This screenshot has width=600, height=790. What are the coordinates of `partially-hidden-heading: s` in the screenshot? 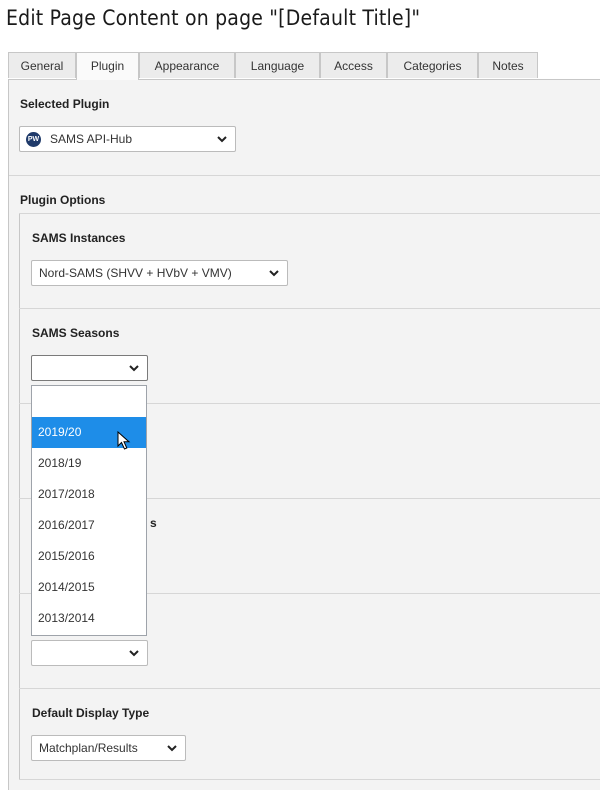 It's located at (153, 523).